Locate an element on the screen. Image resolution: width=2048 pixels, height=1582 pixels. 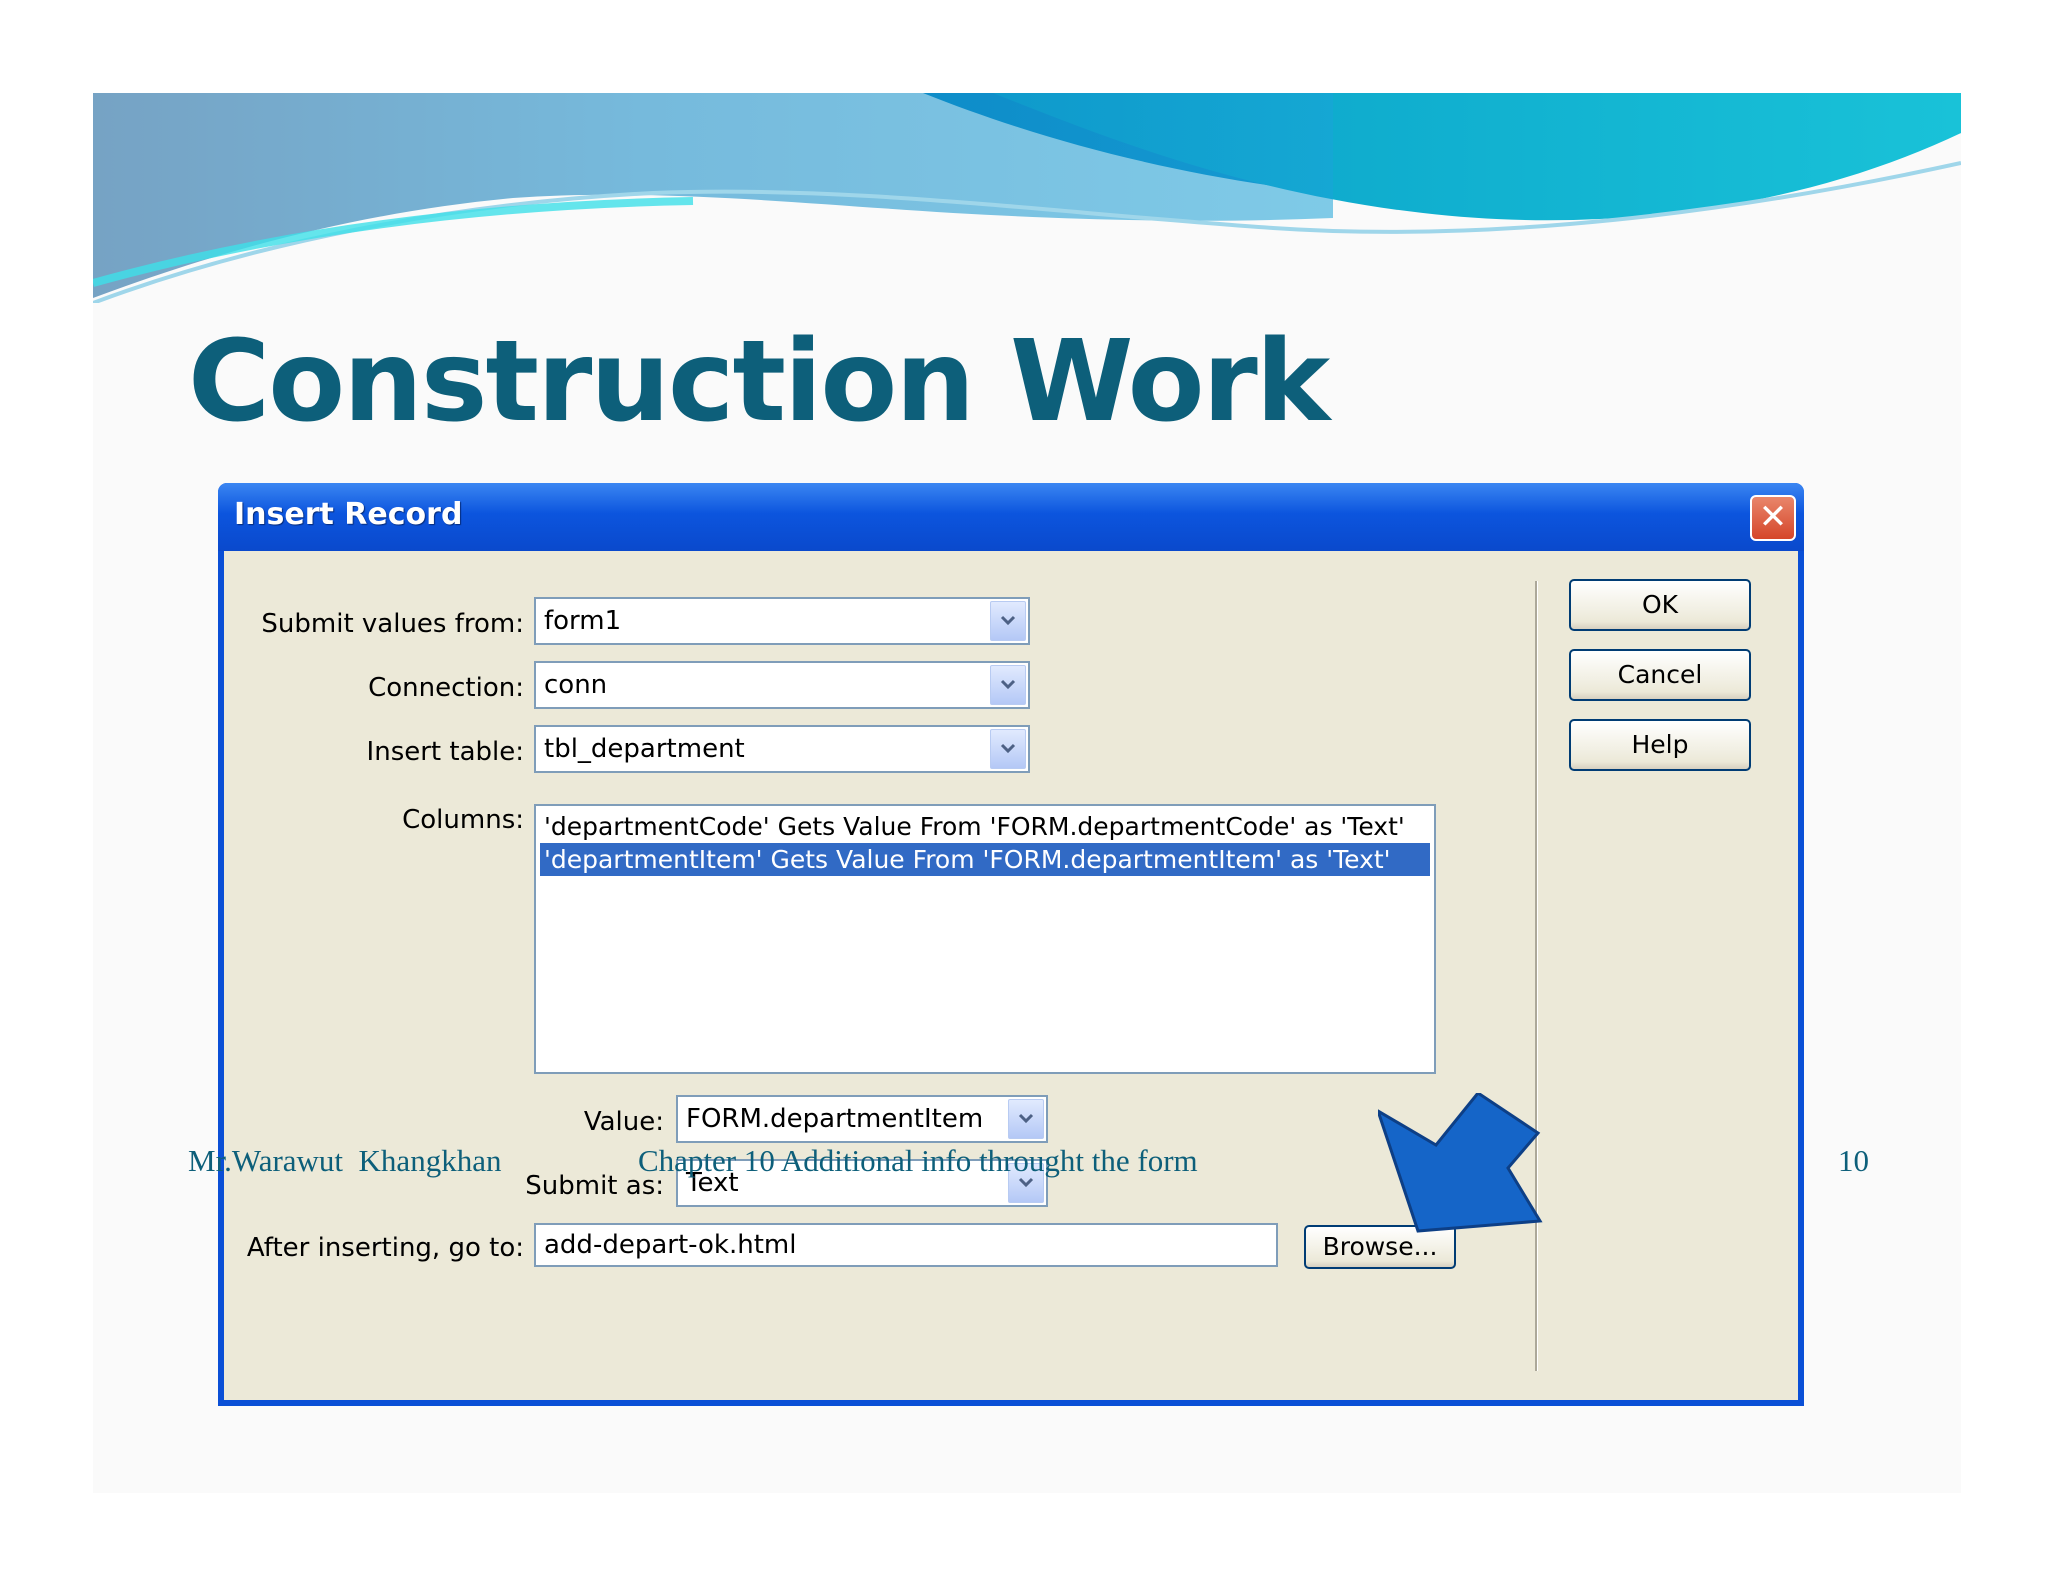
close-button: ✕ is located at coordinates (1773, 518).